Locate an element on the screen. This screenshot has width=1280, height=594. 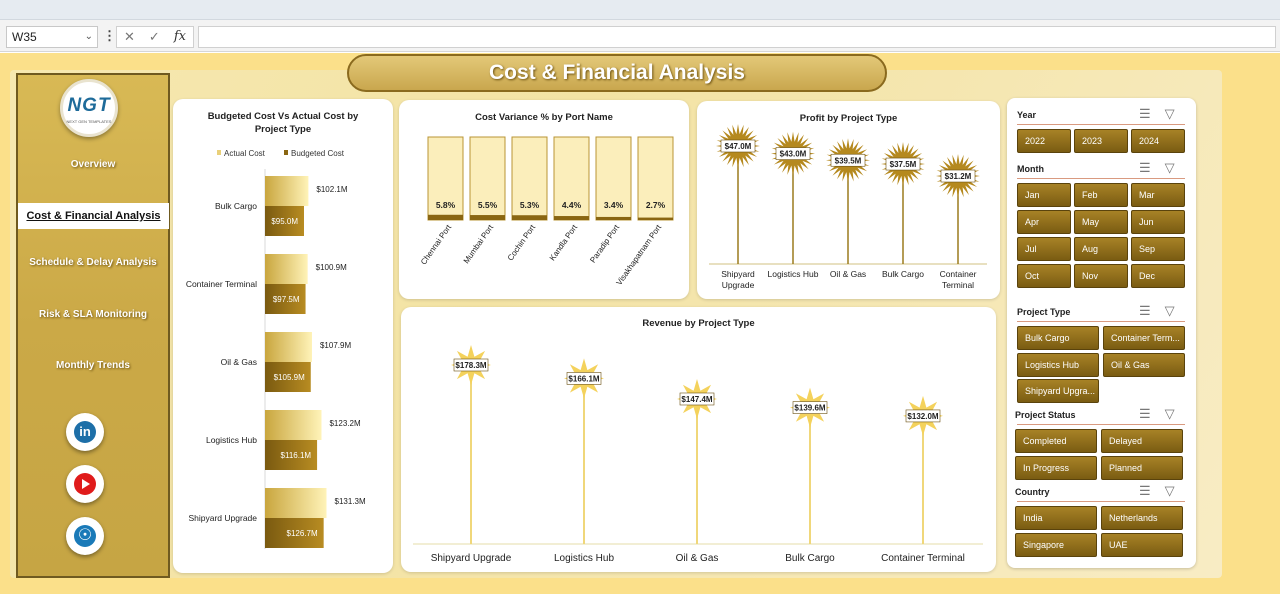
bar-actual-label-2: $107.9M is located at coordinates (335, 345).